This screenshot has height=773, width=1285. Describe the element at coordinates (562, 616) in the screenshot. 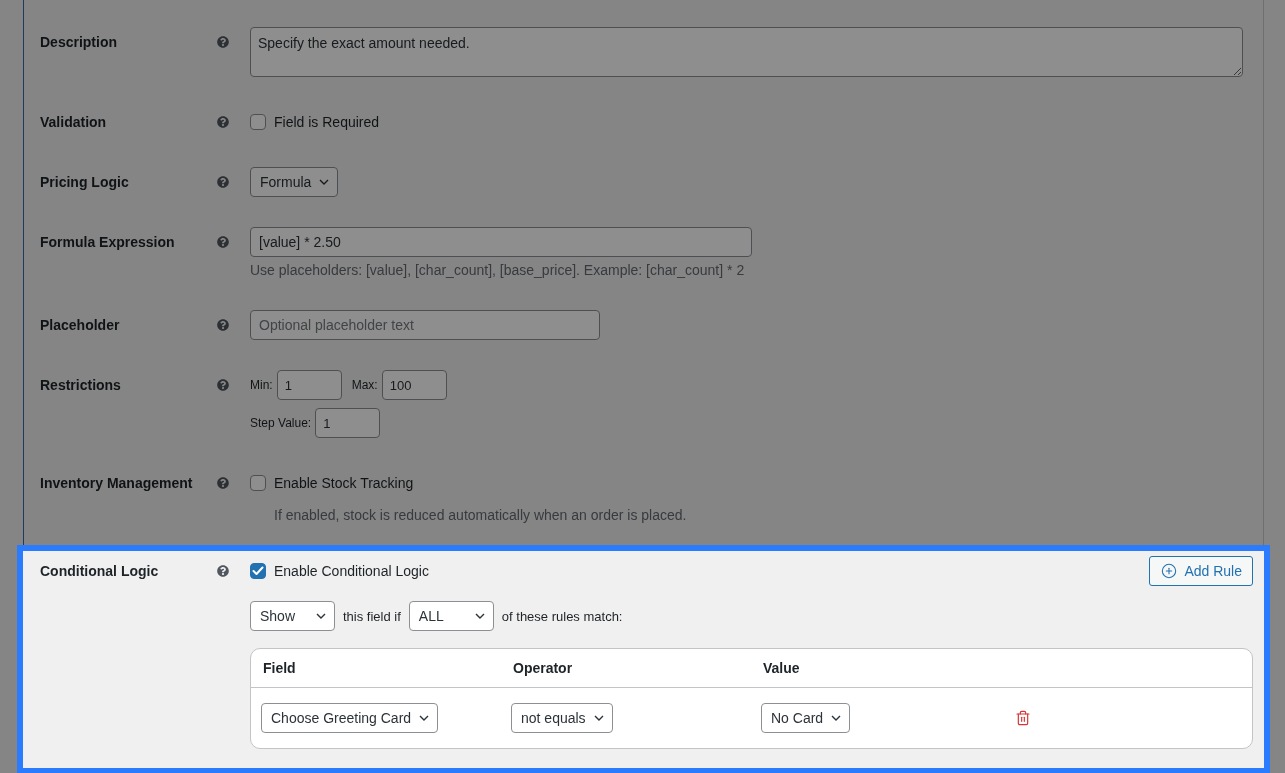

I see `rule-text: of these rules match:` at that location.